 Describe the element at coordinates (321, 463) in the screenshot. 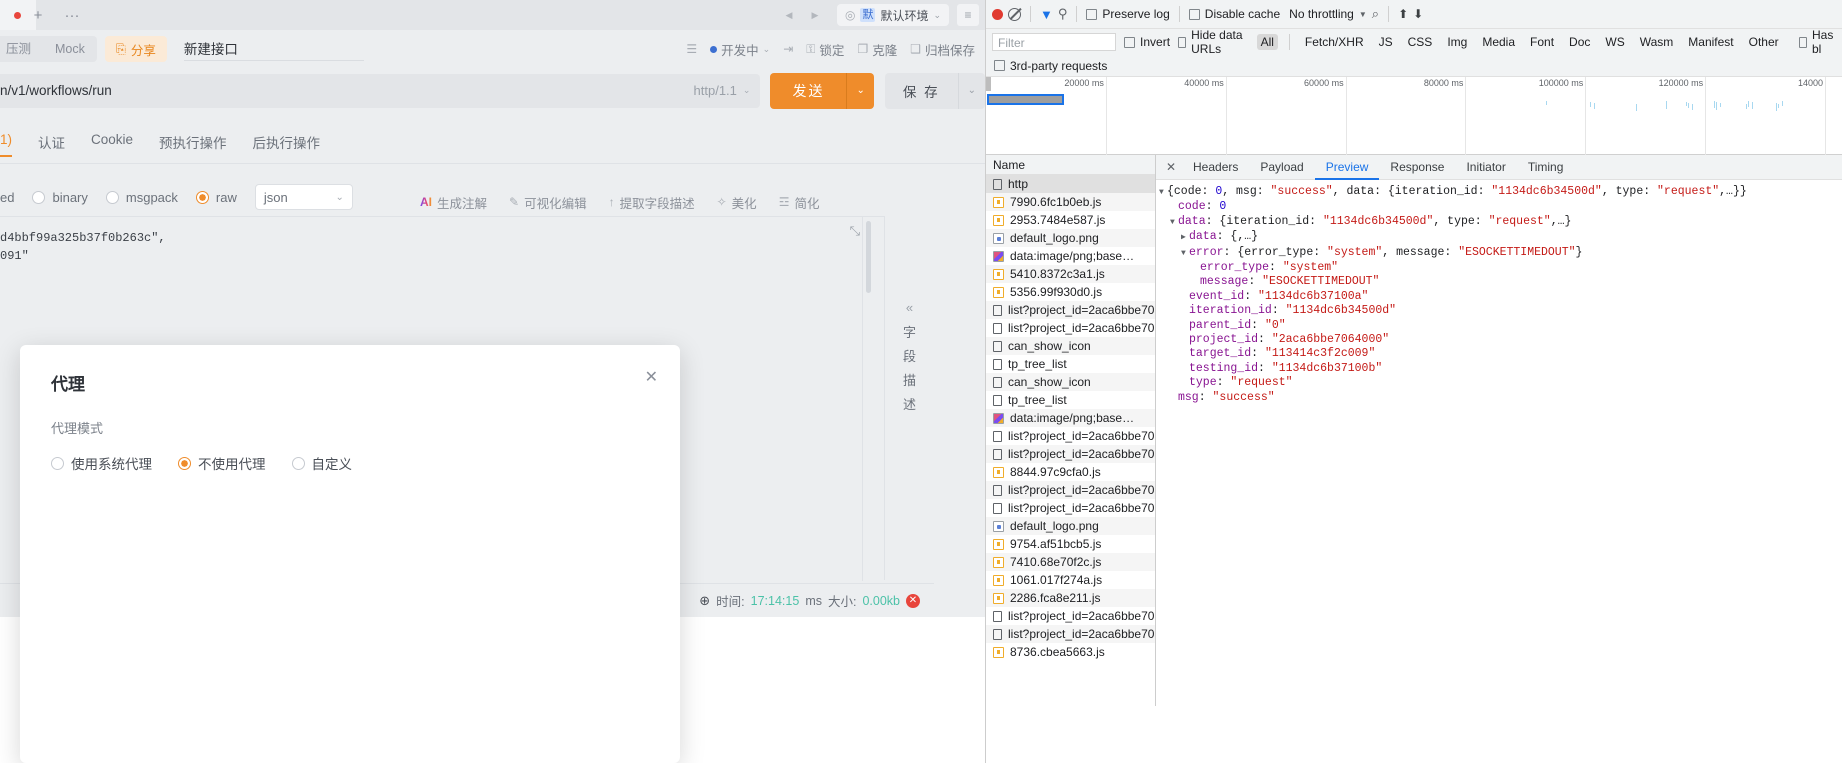

I see `proxy-mode-option-2: 自定义` at that location.